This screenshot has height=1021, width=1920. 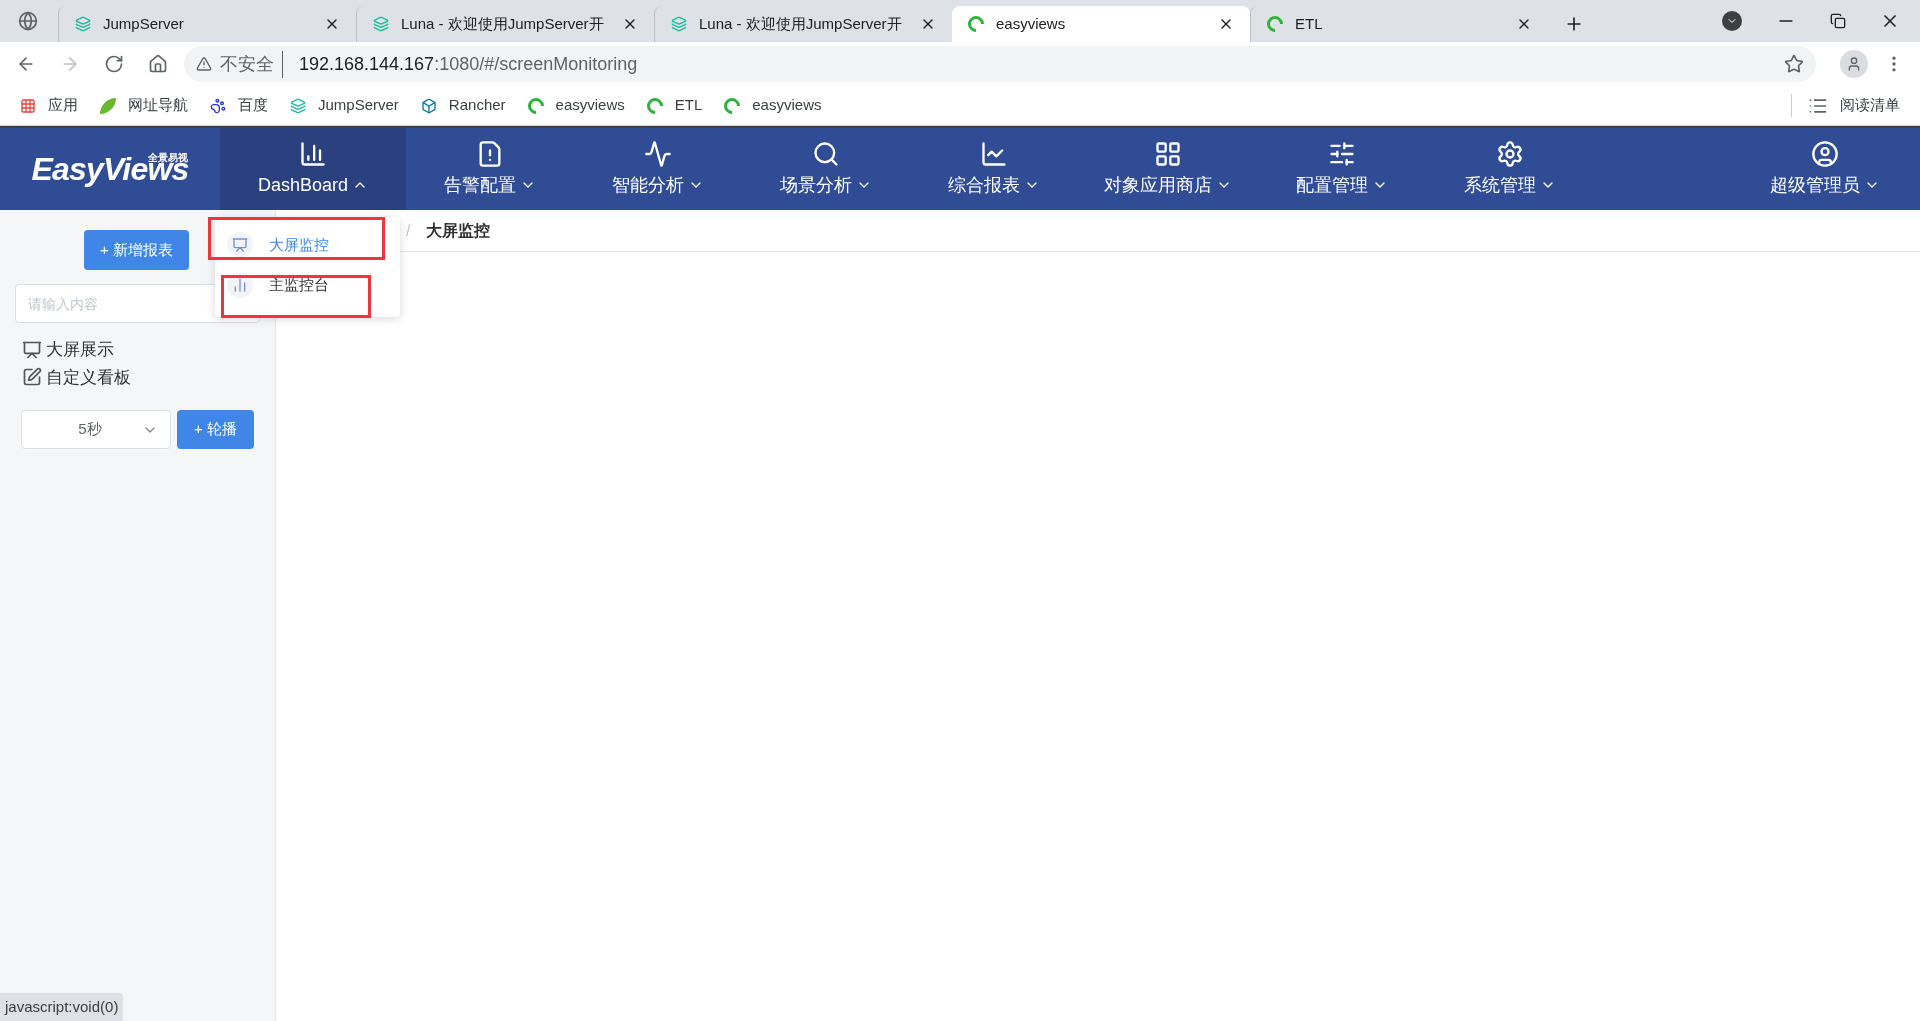 I want to click on browser-tab: Luna - 欢迎使用JumpServer开, so click(x=505, y=24).